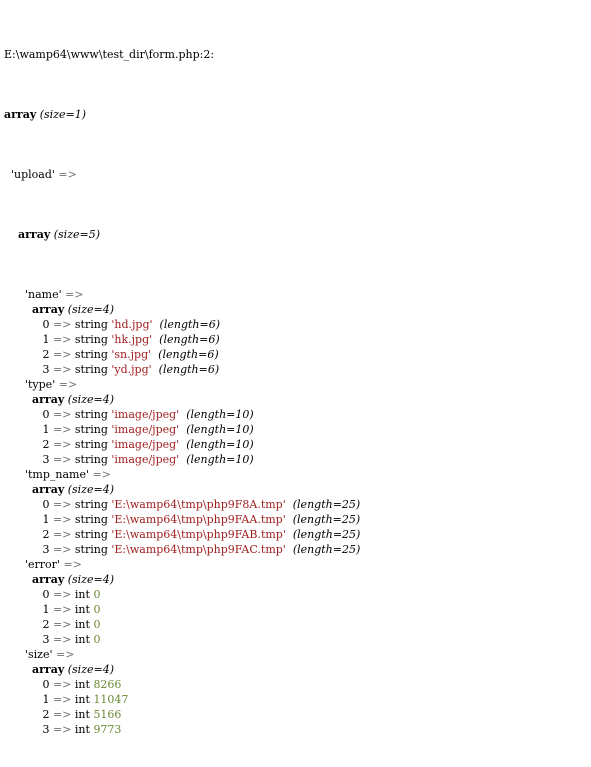 The height and width of the screenshot is (767, 591). What do you see at coordinates (107, 729) in the screenshot?
I see `value-literal: 9773` at bounding box center [107, 729].